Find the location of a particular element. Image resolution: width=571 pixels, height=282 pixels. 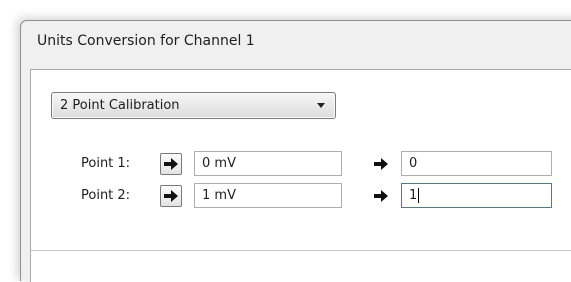

point-1-output-field: 0 is located at coordinates (476, 163).